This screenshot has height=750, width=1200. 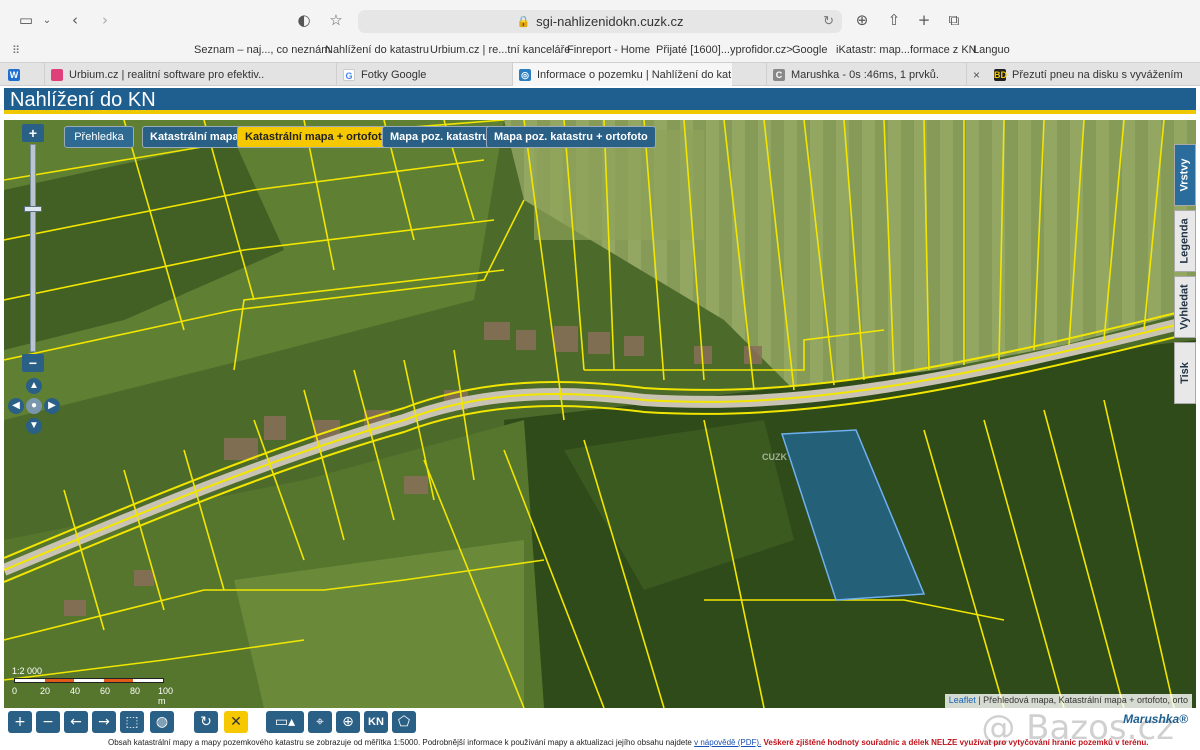 What do you see at coordinates (500, 50) in the screenshot?
I see `bookmark-item: Urbium.cz | re...tní kanceláře` at bounding box center [500, 50].